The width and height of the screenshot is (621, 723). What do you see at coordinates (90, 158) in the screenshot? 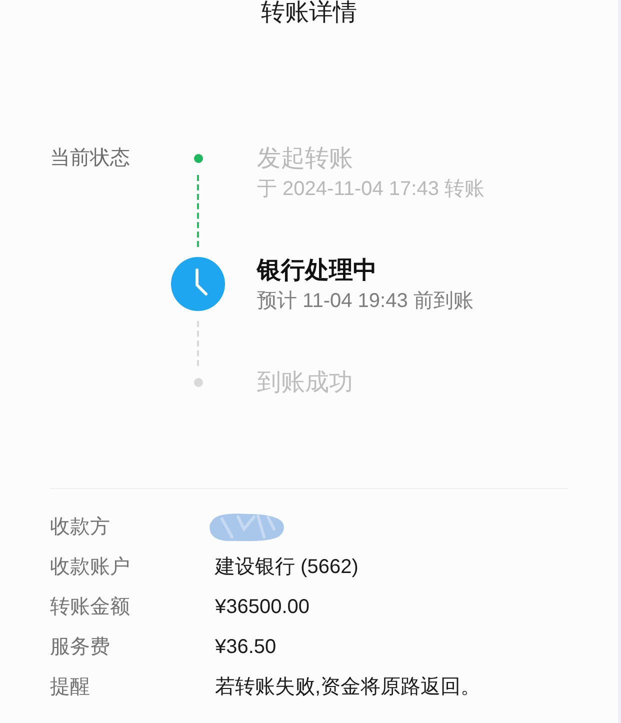
I see `status-label: 当前状态` at bounding box center [90, 158].